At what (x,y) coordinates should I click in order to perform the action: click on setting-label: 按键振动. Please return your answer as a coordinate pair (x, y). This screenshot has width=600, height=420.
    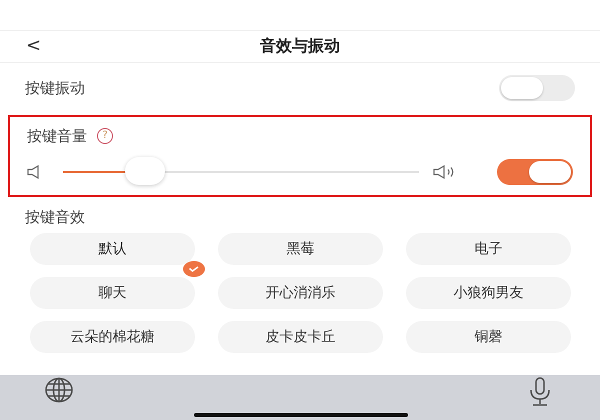
    Looking at the image, I should click on (55, 88).